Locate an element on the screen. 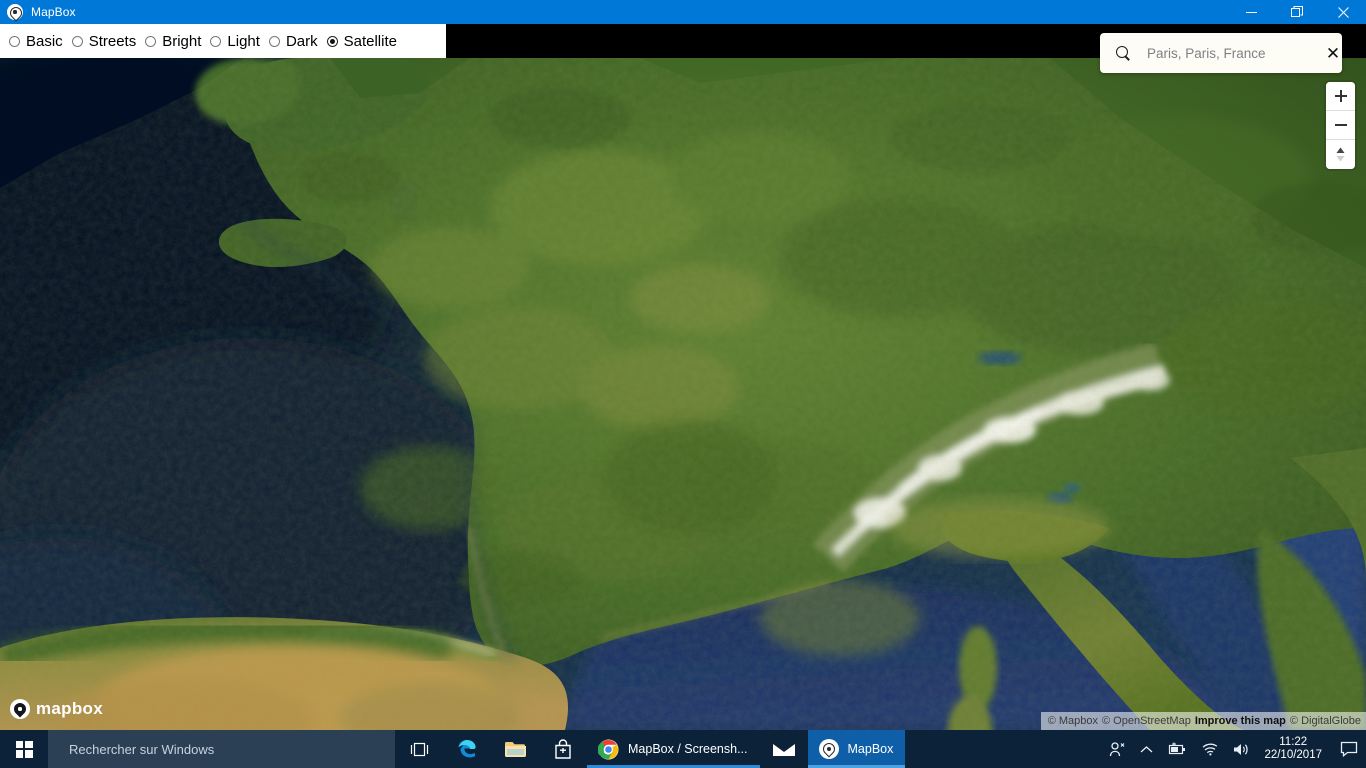 This screenshot has height=768, width=1366. clear-search-icon: ✕ is located at coordinates (1333, 53).